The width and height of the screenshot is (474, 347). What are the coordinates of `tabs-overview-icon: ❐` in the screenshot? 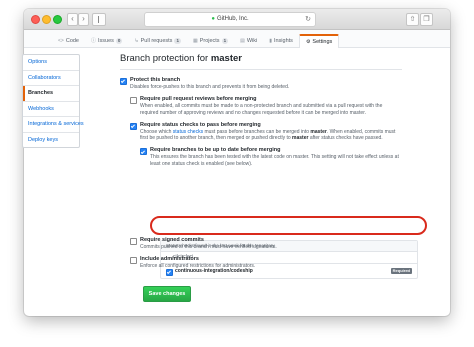 It's located at (426, 19).